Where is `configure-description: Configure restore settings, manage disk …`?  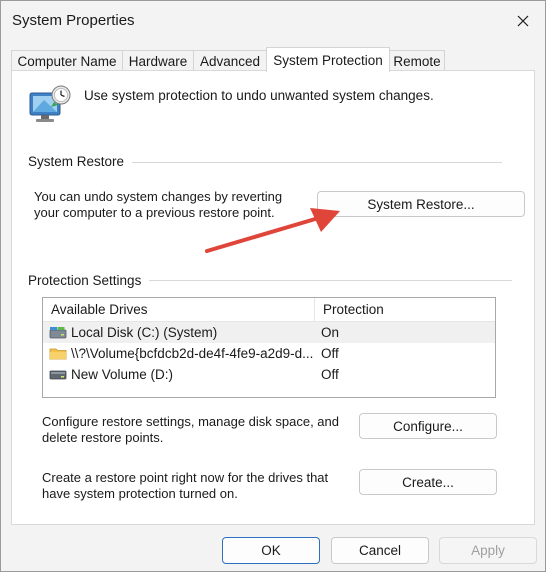 configure-description: Configure restore settings, manage disk … is located at coordinates (190, 430).